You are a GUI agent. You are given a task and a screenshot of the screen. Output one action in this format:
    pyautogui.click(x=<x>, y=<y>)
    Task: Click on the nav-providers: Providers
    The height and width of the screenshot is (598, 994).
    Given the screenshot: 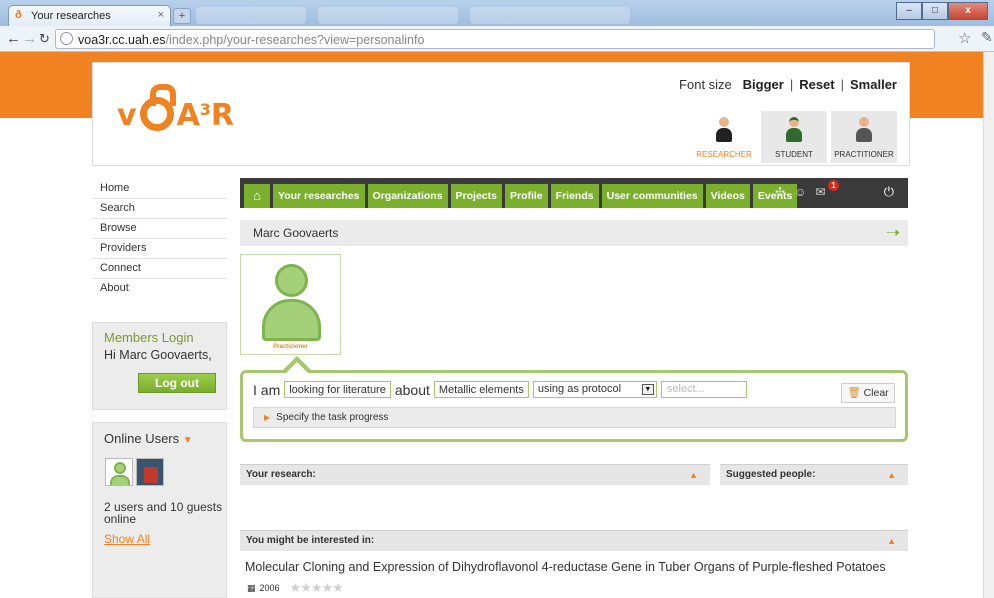 What is the action you would take?
    pyautogui.click(x=159, y=249)
    